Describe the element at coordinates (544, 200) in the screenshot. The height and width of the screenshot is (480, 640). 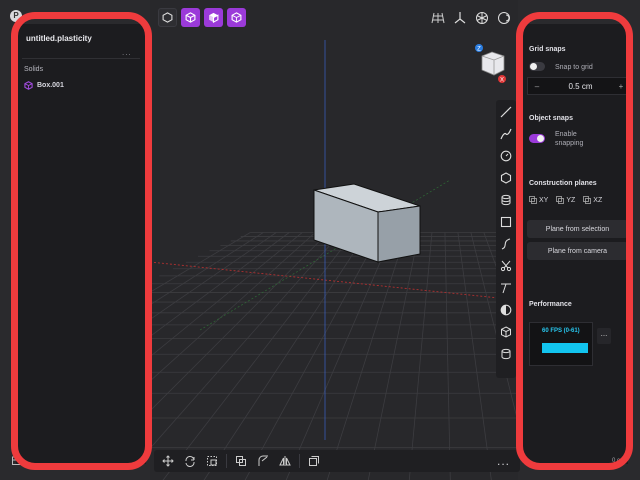
I see `plane-xy-label: XY` at that location.